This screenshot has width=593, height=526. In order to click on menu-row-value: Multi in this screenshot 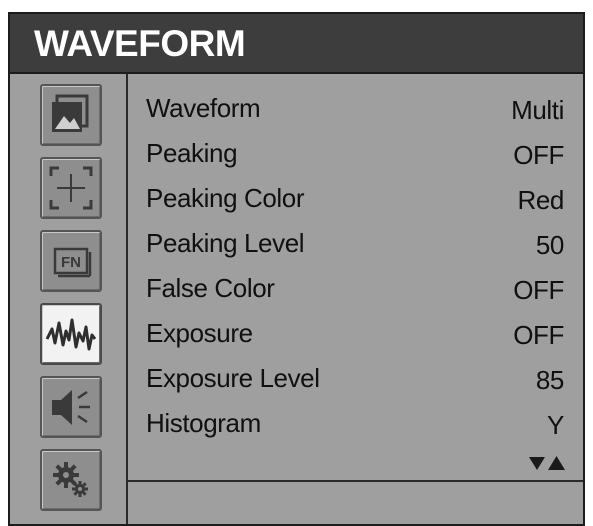, I will do `click(537, 110)`.